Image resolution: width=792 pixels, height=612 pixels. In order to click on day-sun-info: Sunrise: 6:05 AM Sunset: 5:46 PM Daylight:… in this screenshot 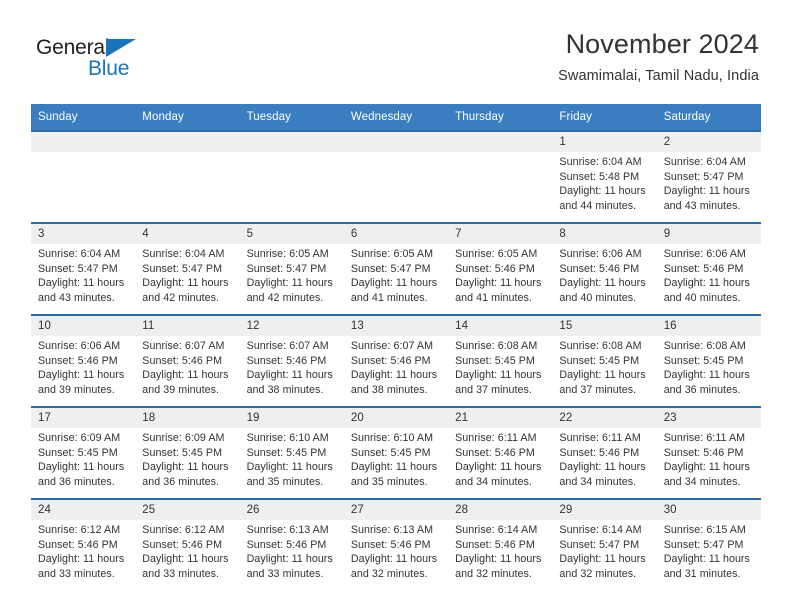, I will do `click(500, 274)`.